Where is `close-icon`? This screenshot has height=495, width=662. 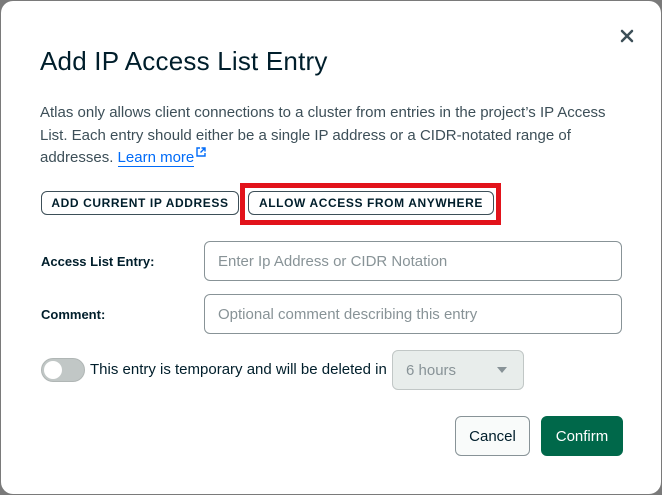
close-icon is located at coordinates (627, 36).